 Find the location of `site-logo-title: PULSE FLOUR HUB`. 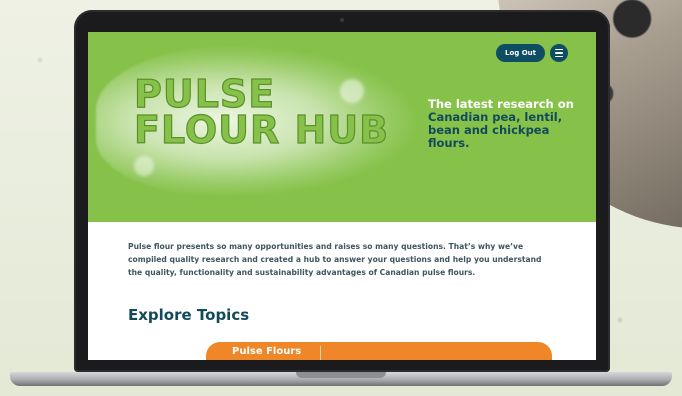

site-logo-title: PULSE FLOUR HUB is located at coordinates (261, 111).